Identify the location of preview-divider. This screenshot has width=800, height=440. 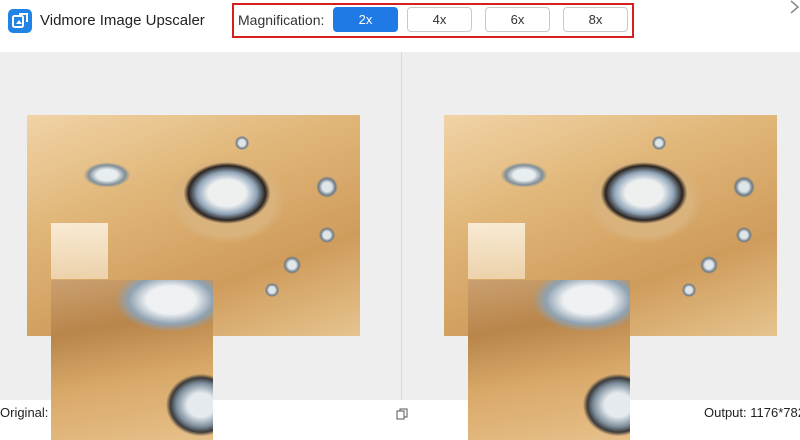
(401, 226).